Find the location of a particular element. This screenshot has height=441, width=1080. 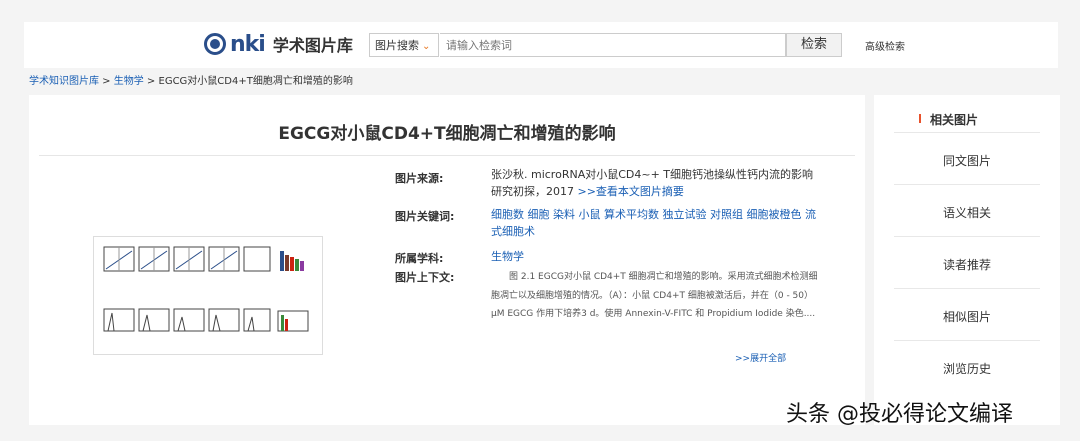

keyword-link: 算术平均数 is located at coordinates (631, 214).